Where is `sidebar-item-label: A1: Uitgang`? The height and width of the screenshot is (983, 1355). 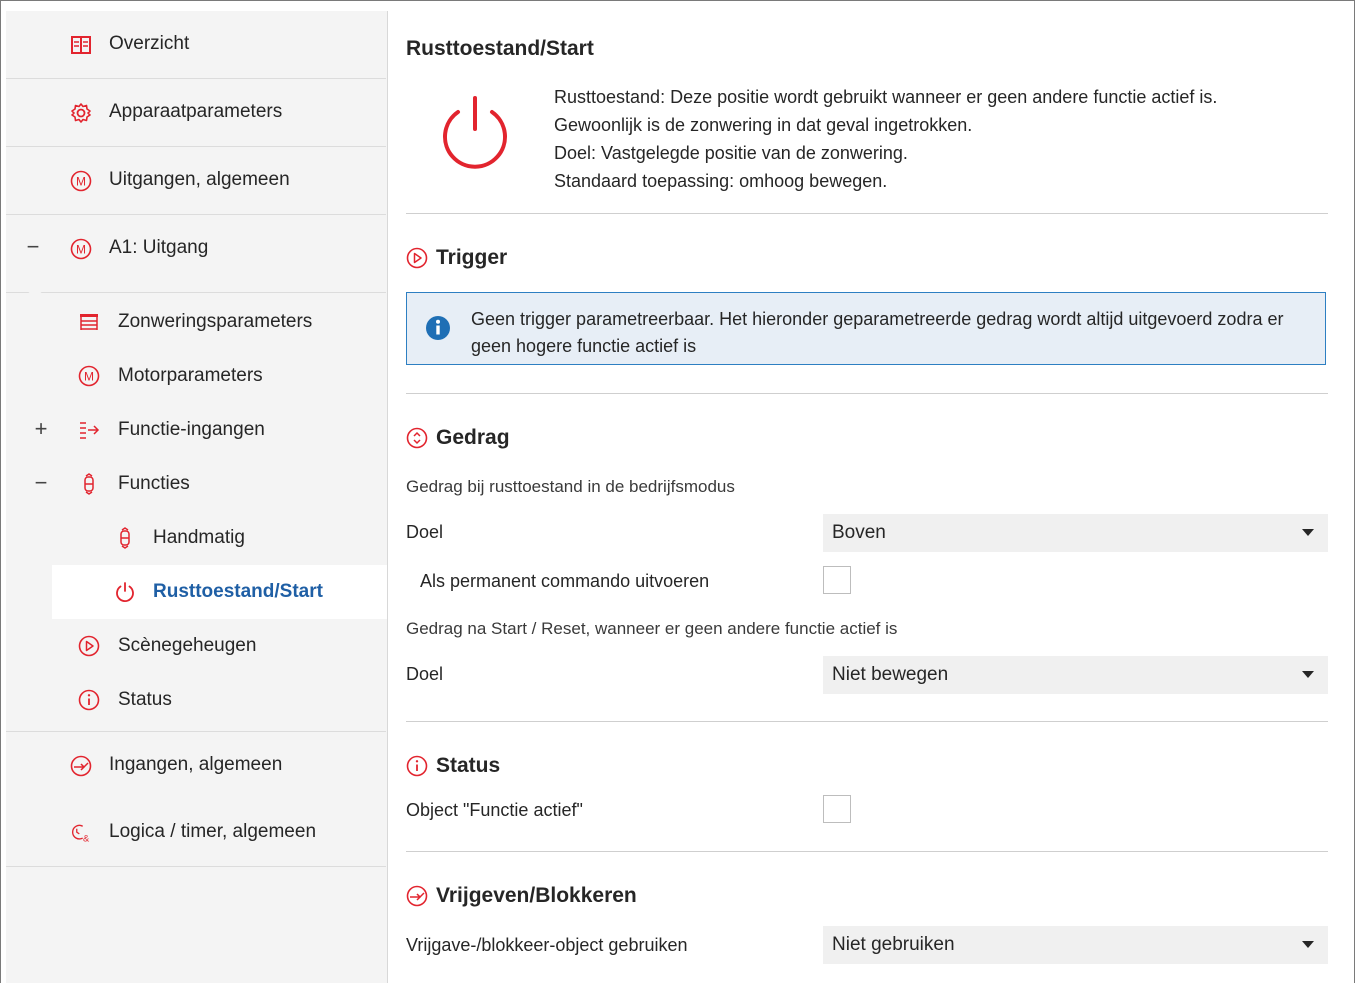 sidebar-item-label: A1: Uitgang is located at coordinates (159, 247).